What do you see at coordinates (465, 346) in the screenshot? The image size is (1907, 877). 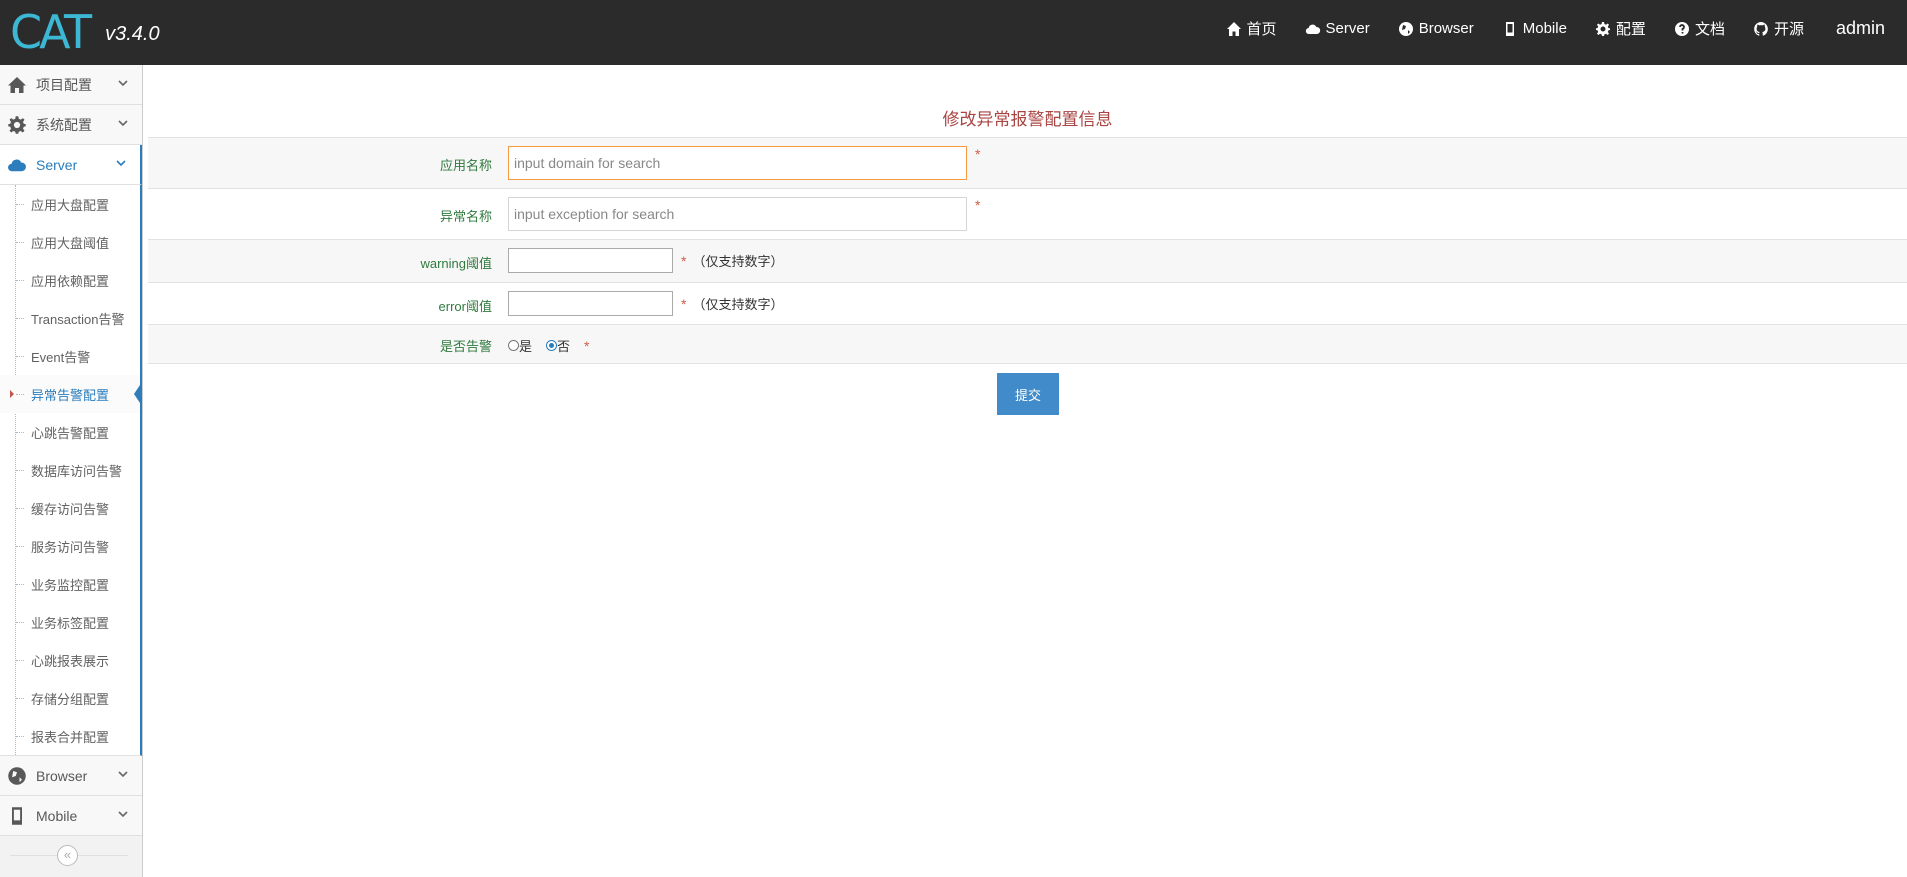 I see `alarm-label: 是否告警` at bounding box center [465, 346].